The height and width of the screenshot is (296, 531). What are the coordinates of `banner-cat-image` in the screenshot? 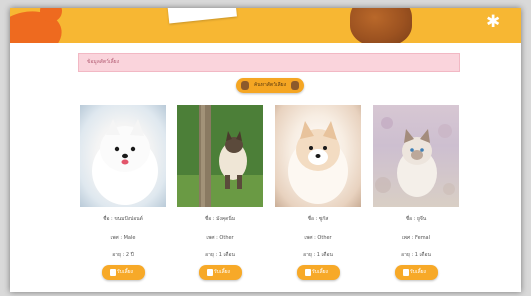 It's located at (381, 25).